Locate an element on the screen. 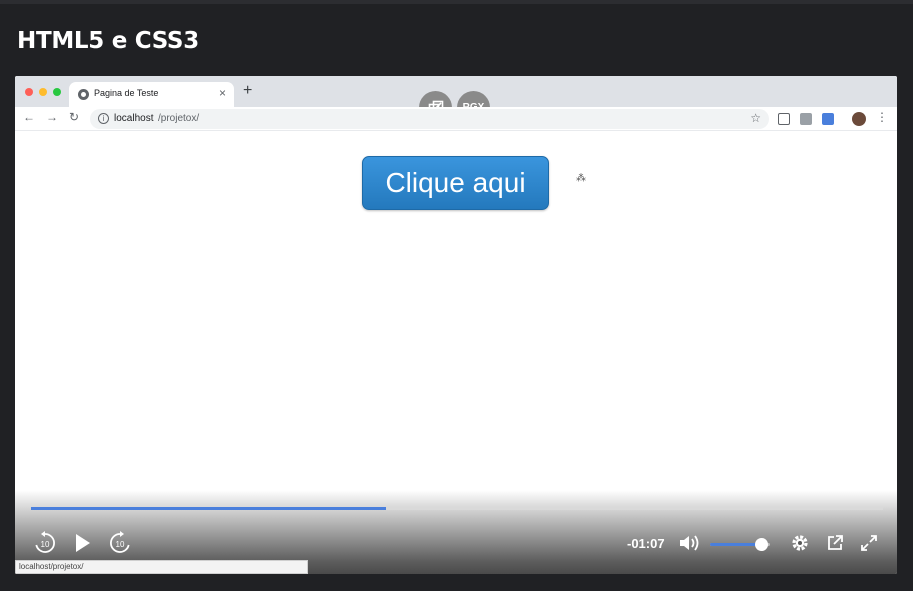 Image resolution: width=913 pixels, height=591 pixels. fullscreen-button is located at coordinates (869, 545).